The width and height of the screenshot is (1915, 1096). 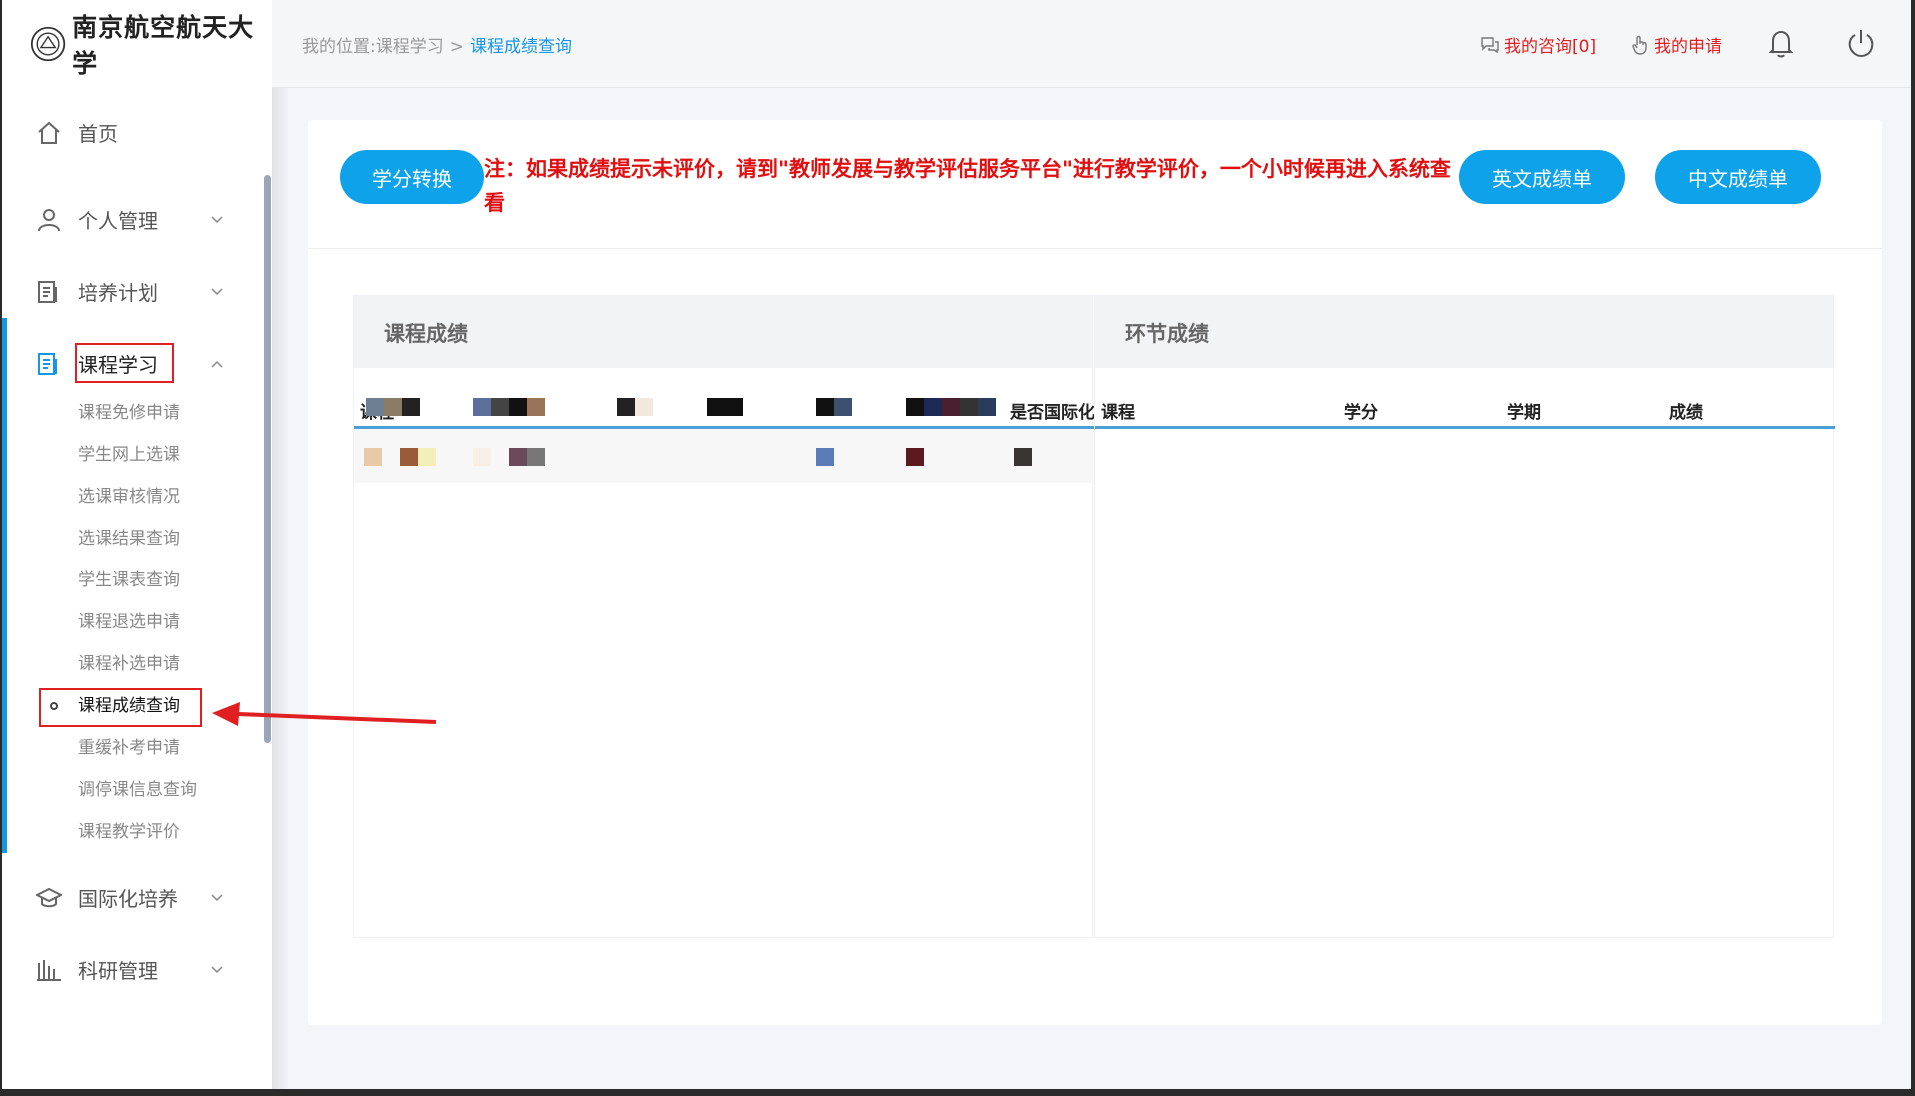 I want to click on sub-item-selection-results: 选课结果查询, so click(x=129, y=539).